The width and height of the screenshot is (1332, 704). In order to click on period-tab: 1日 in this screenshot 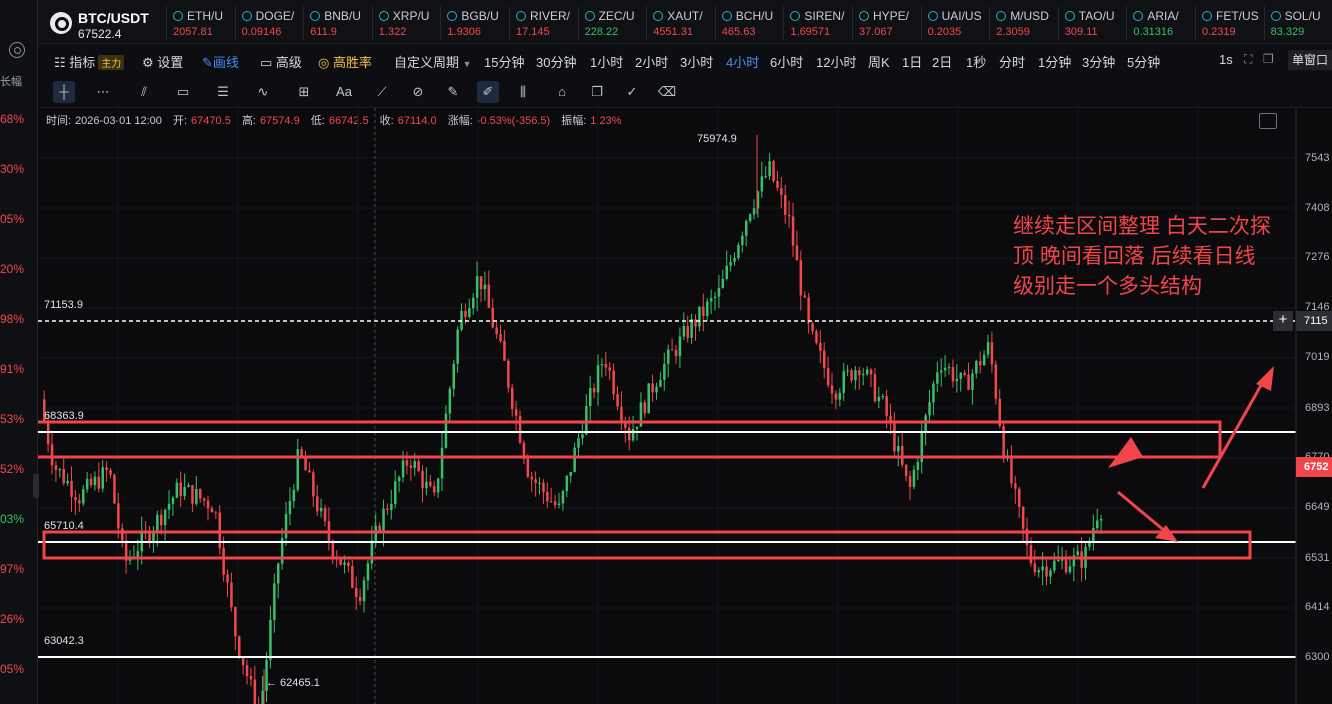, I will do `click(912, 61)`.